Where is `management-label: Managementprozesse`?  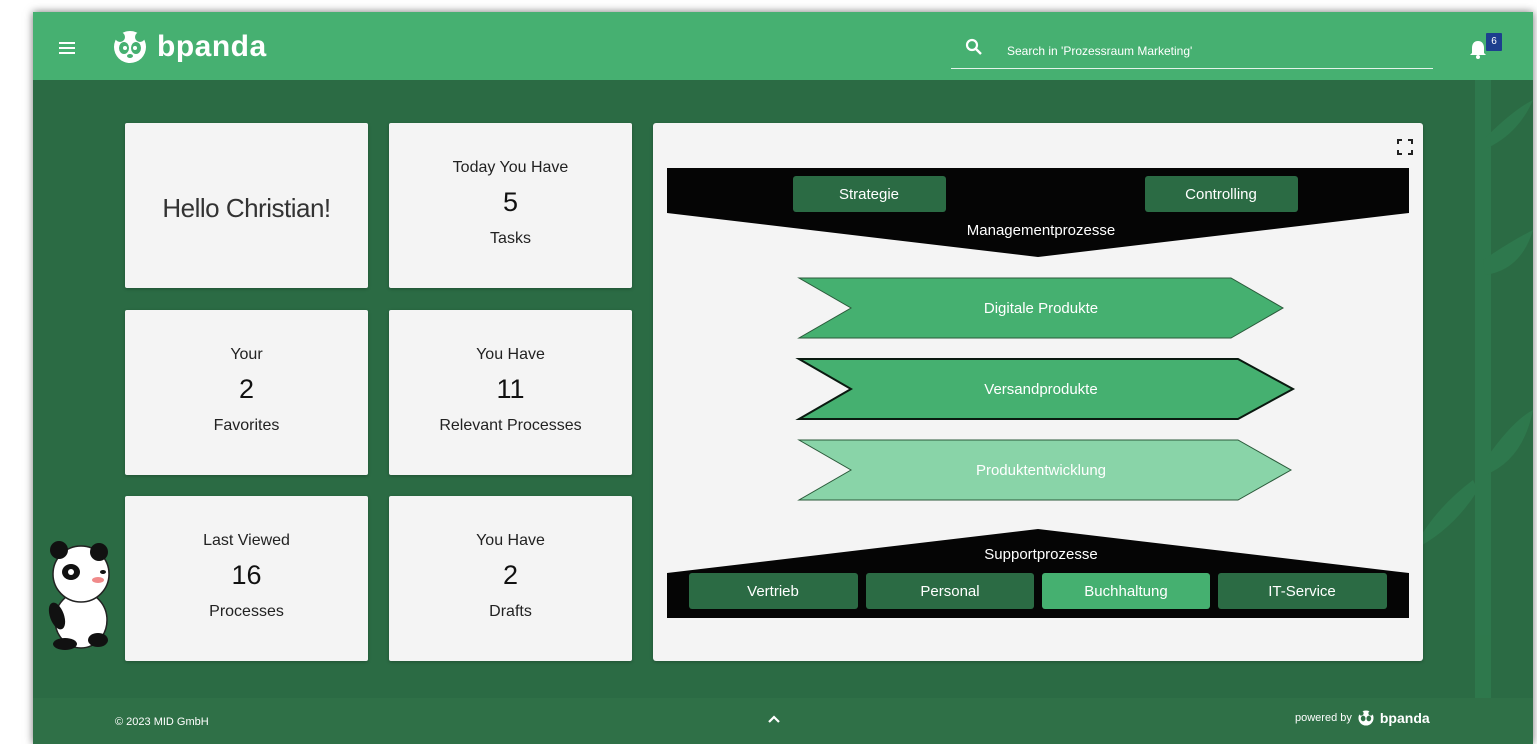 management-label: Managementprozesse is located at coordinates (1041, 230).